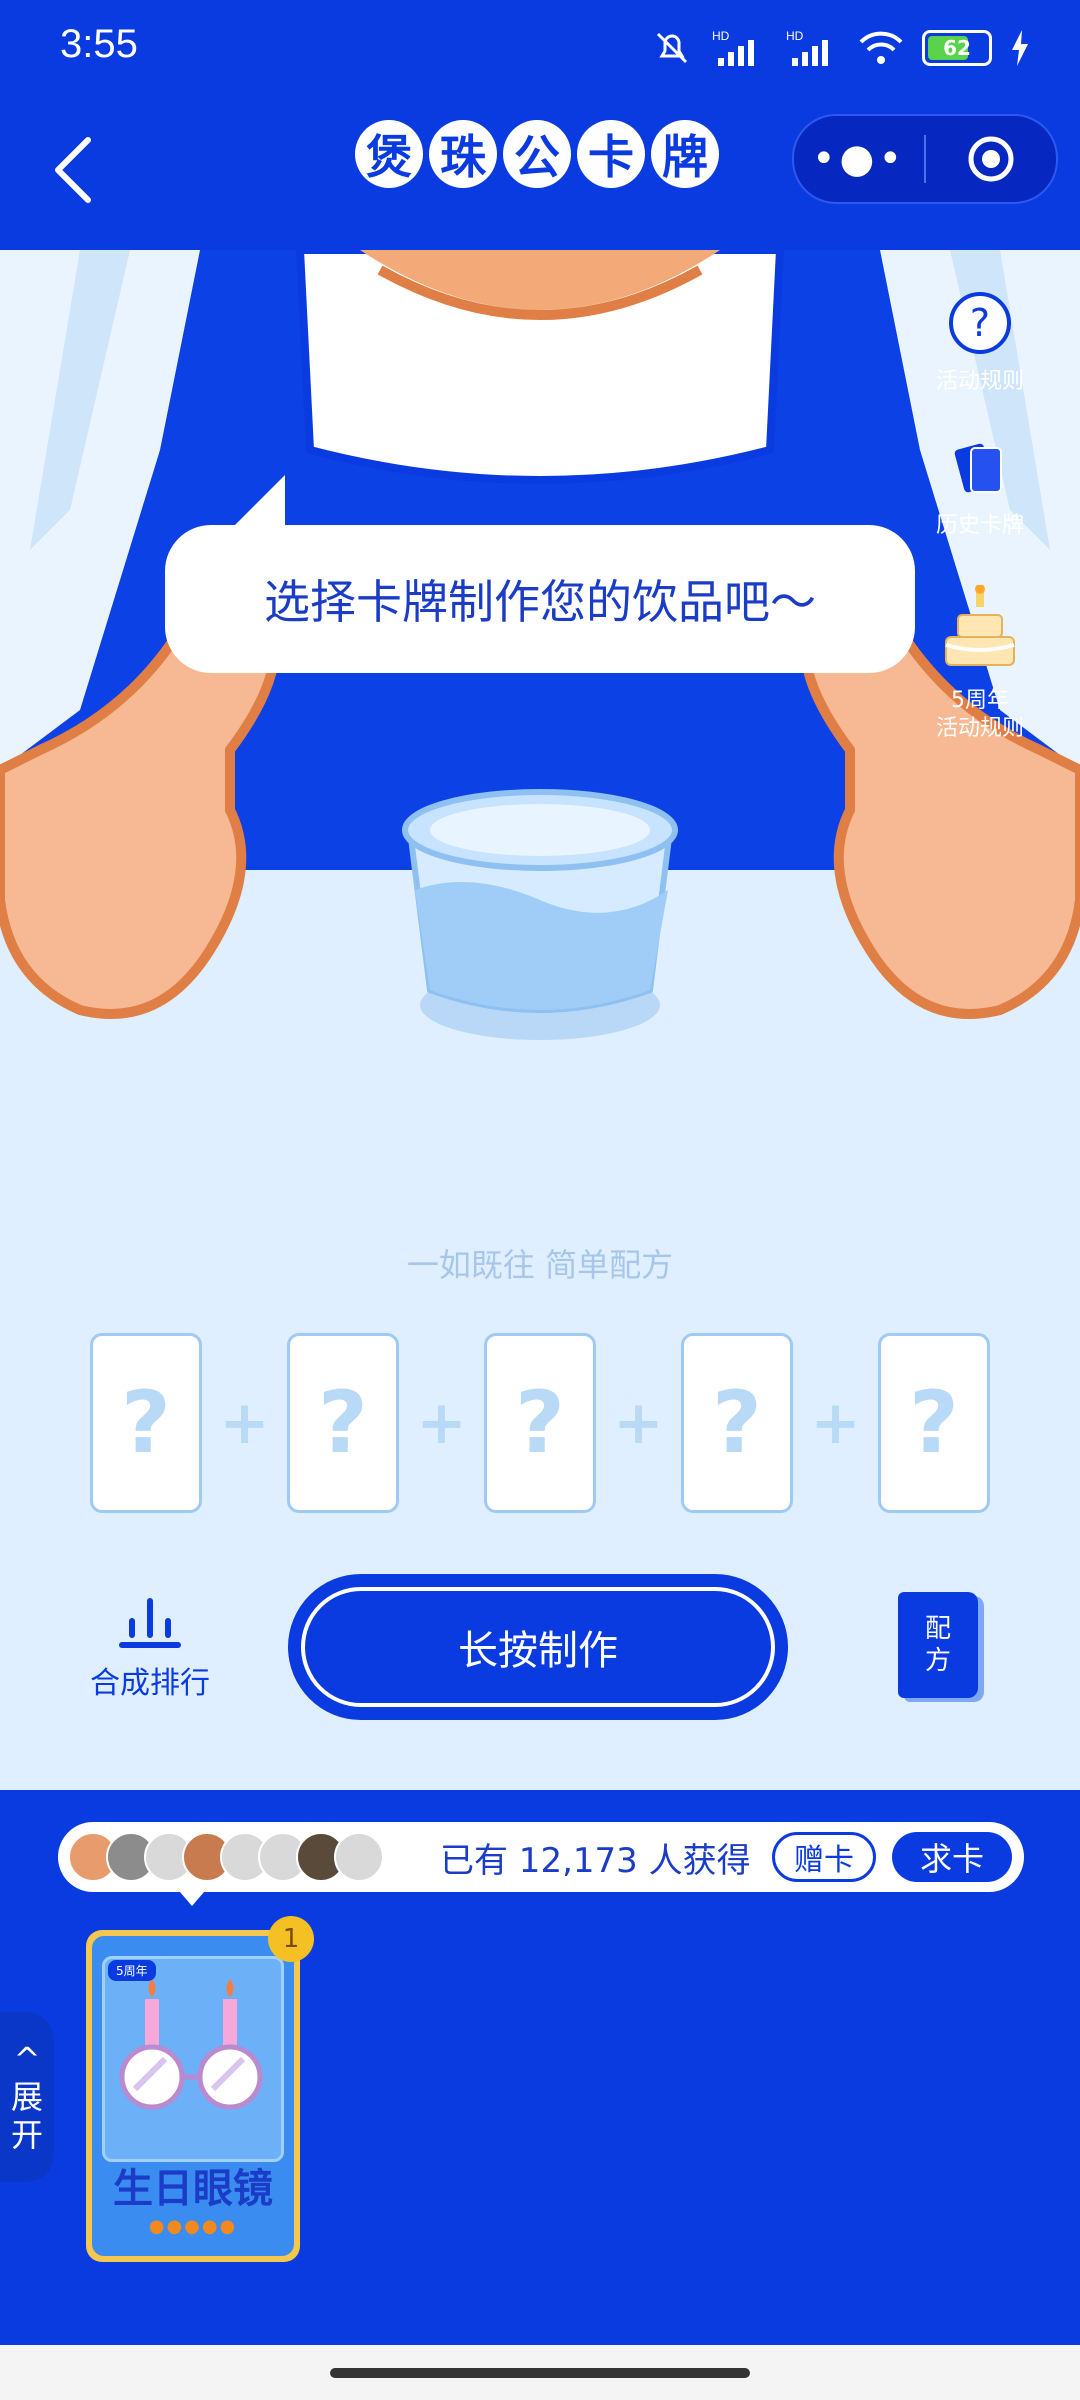 The width and height of the screenshot is (1080, 2400). Describe the element at coordinates (595, 1860) in the screenshot. I see `owners-count: 已有 12,173 人获得` at that location.